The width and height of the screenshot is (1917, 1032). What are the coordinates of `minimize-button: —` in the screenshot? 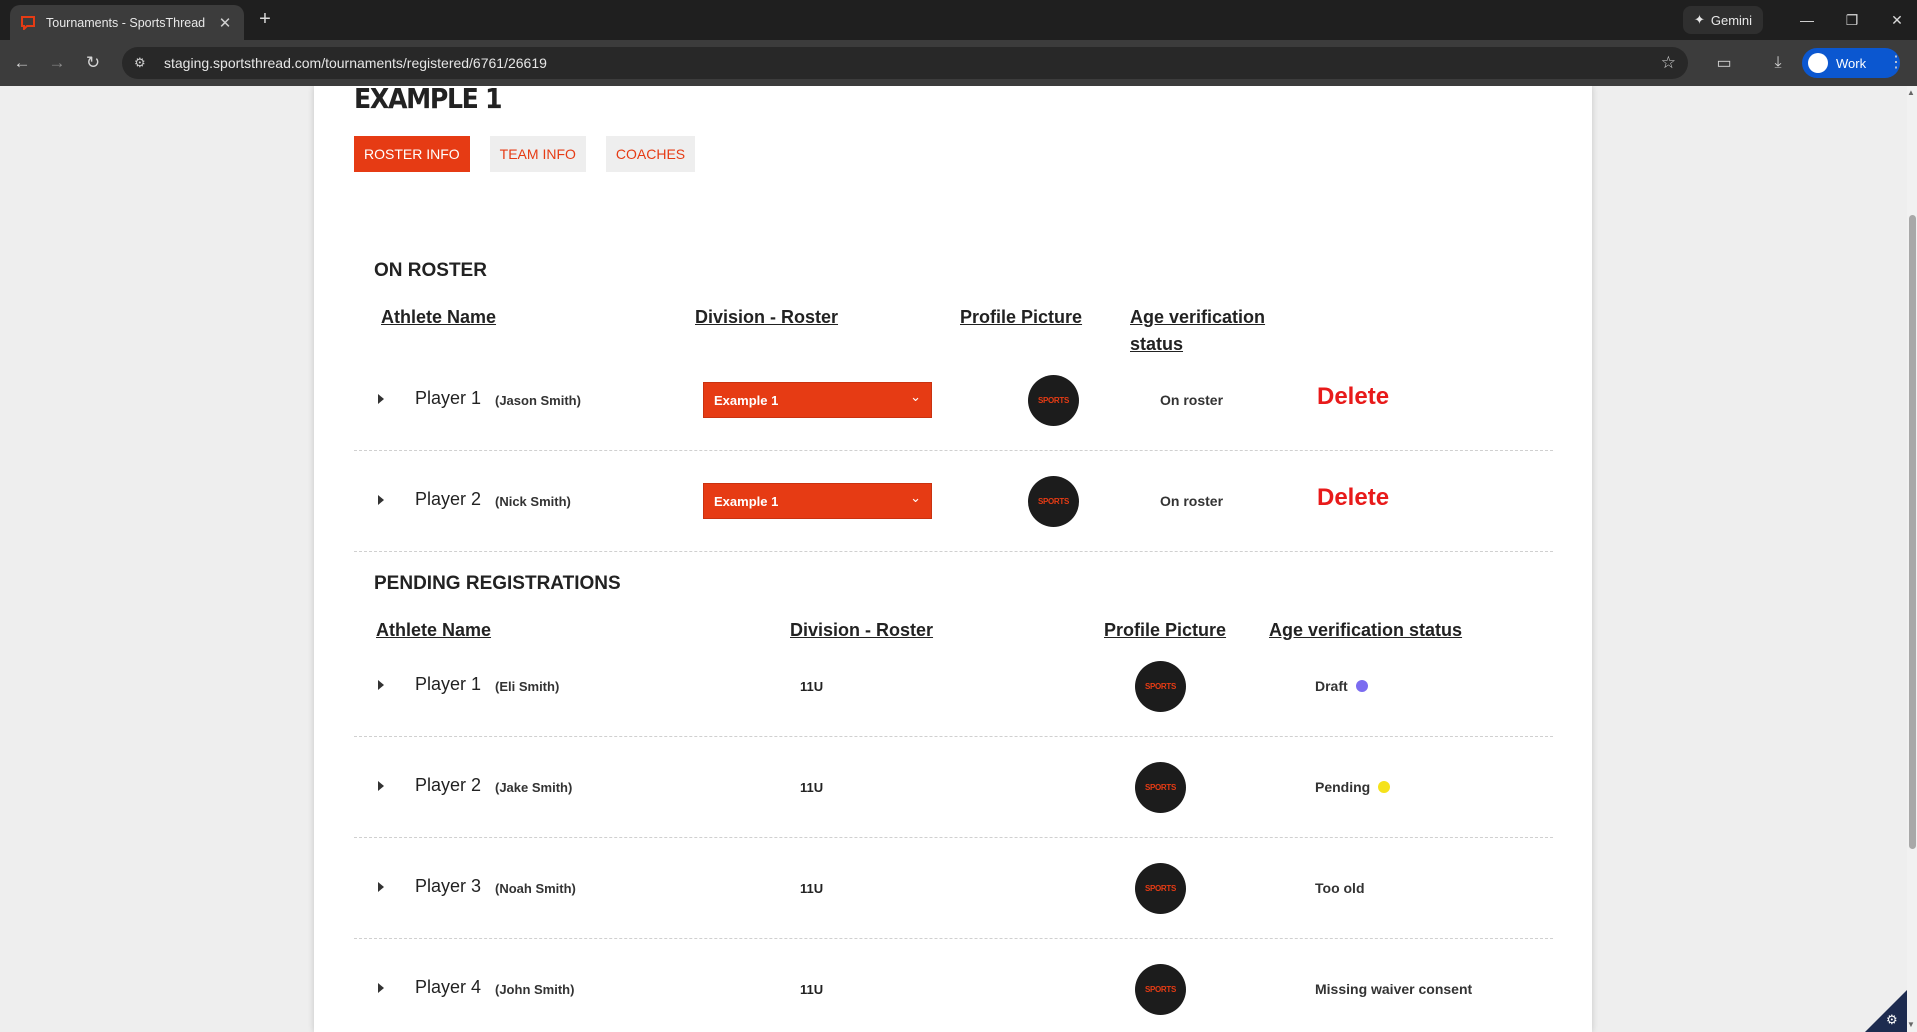 It's located at (1807, 20).